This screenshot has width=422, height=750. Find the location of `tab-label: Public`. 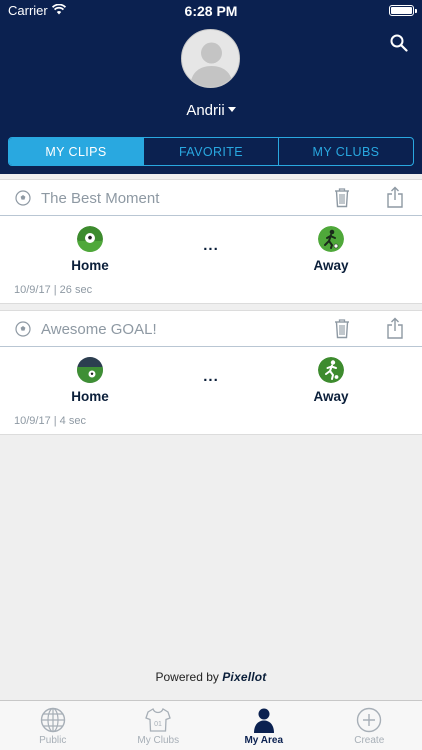

tab-label: Public is located at coordinates (53, 740).